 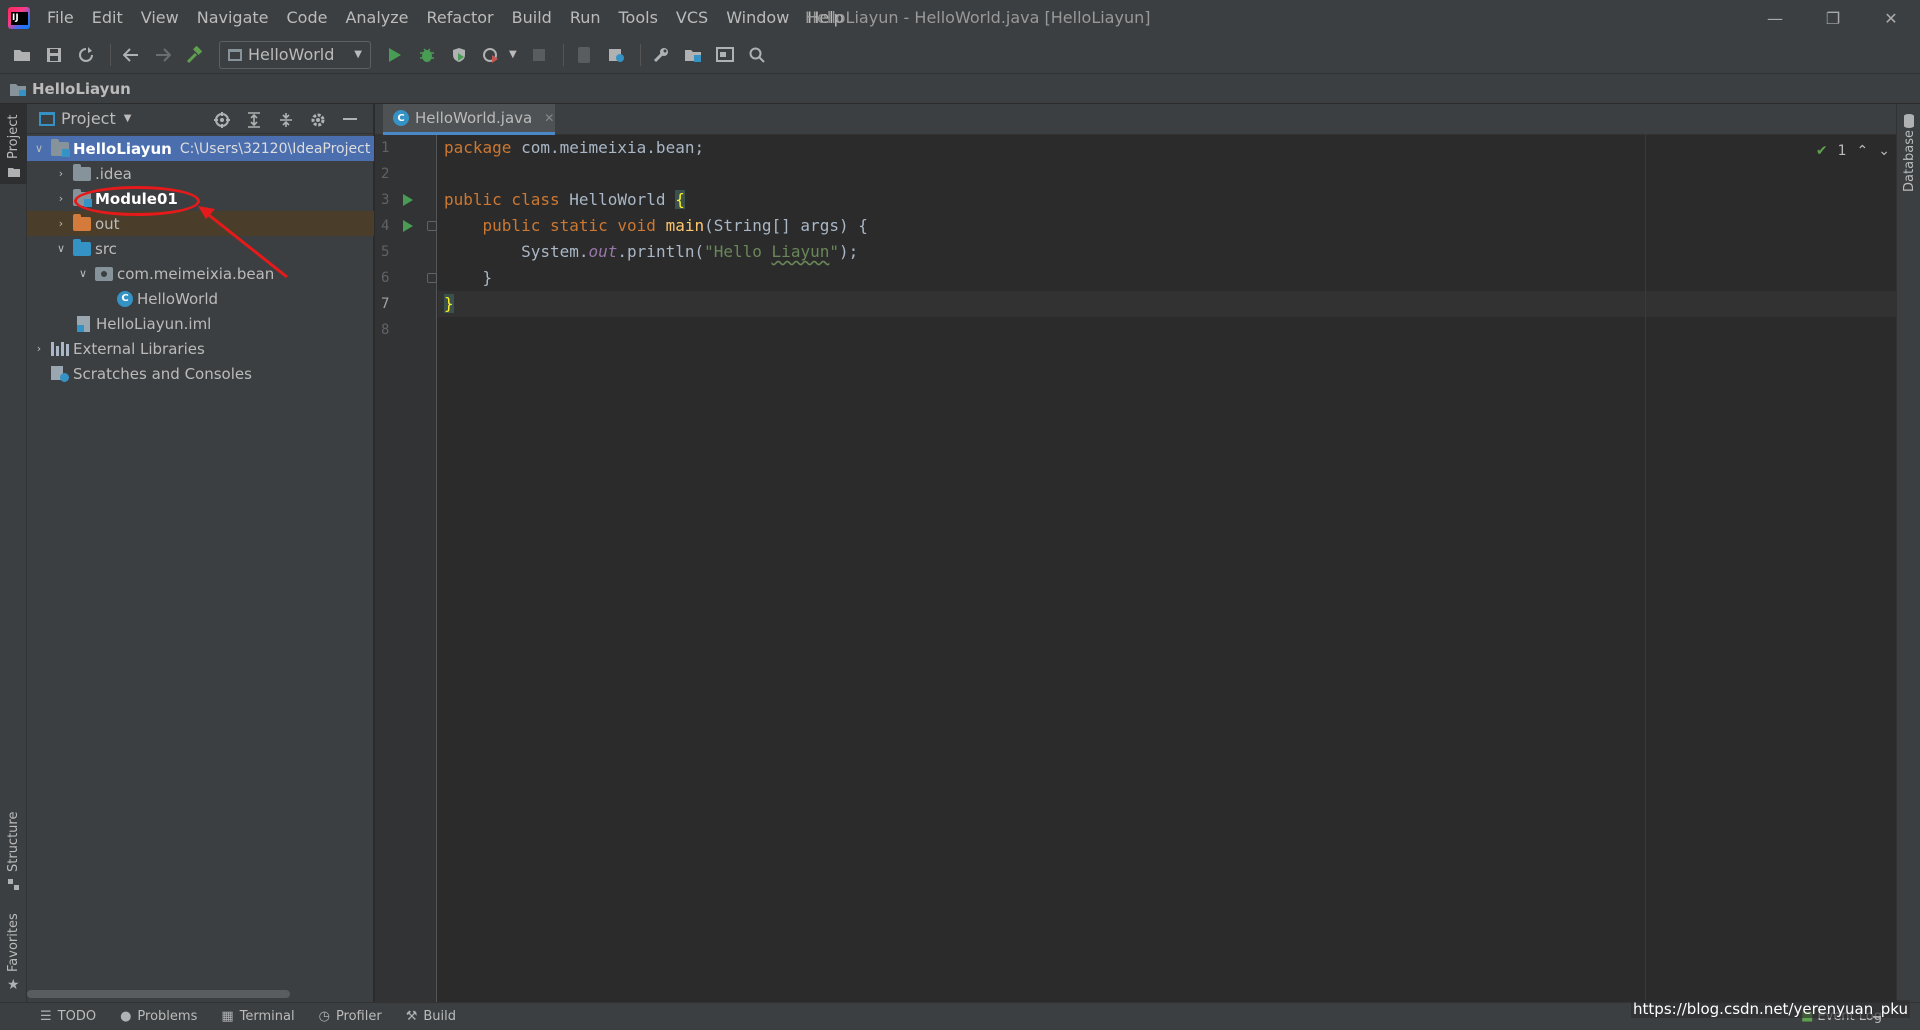 What do you see at coordinates (200, 223) in the screenshot?
I see `tree-item-out: › out` at bounding box center [200, 223].